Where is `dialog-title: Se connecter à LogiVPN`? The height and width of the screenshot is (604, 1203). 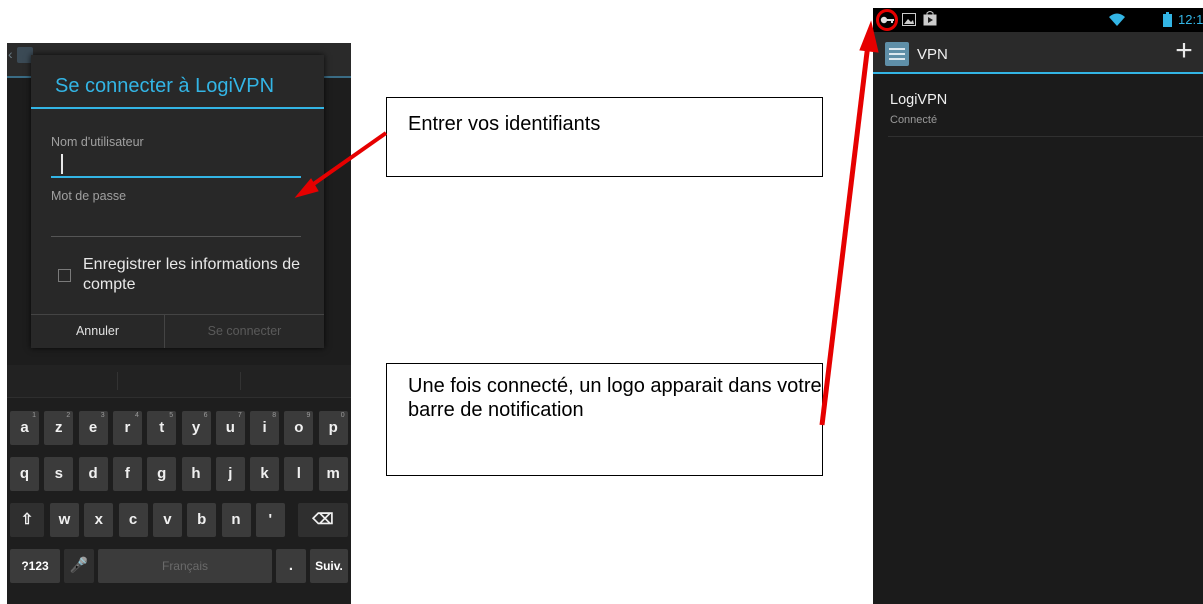
dialog-title: Se connecter à LogiVPN is located at coordinates (165, 86).